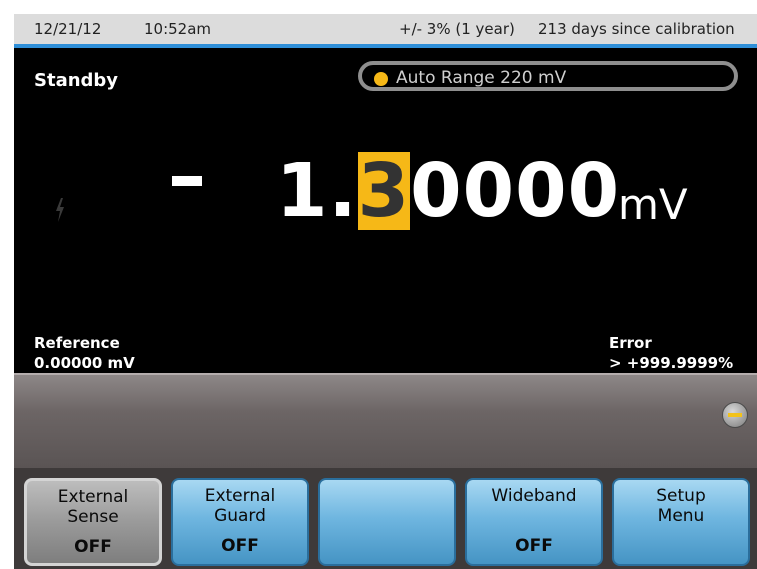 The image size is (757, 569). What do you see at coordinates (681, 516) in the screenshot?
I see `softkey-label-line2: Menu` at bounding box center [681, 516].